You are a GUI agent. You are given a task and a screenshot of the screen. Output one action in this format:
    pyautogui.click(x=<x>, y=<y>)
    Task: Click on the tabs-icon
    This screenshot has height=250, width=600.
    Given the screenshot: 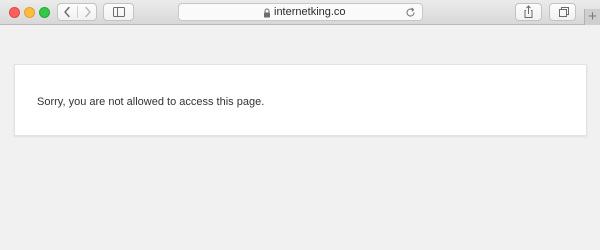 What is the action you would take?
    pyautogui.click(x=564, y=12)
    